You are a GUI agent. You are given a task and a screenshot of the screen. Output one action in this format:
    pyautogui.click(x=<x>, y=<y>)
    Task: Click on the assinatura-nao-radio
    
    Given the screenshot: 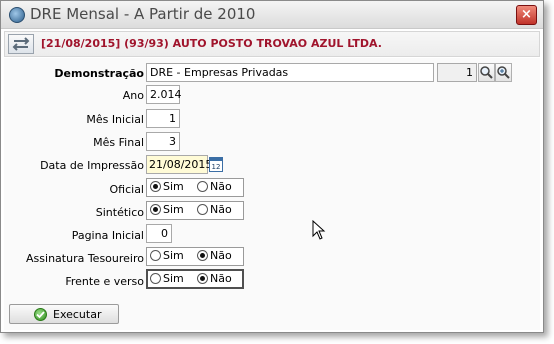 What is the action you would take?
    pyautogui.click(x=202, y=255)
    